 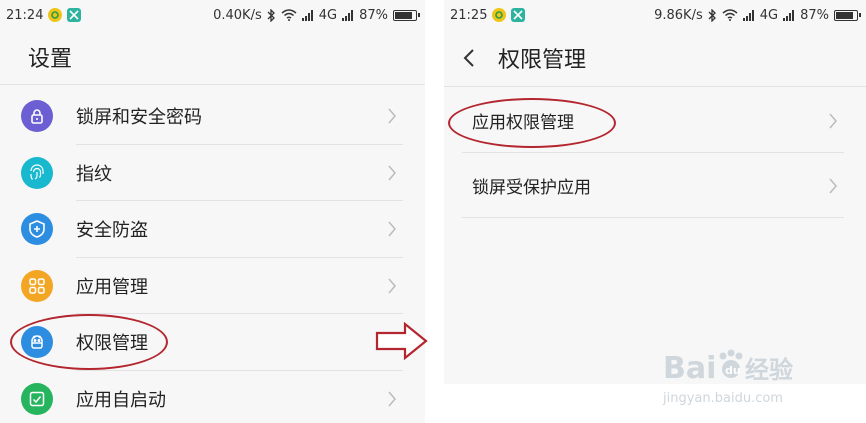 I want to click on settings-item-label: 权限管理, so click(x=112, y=344).